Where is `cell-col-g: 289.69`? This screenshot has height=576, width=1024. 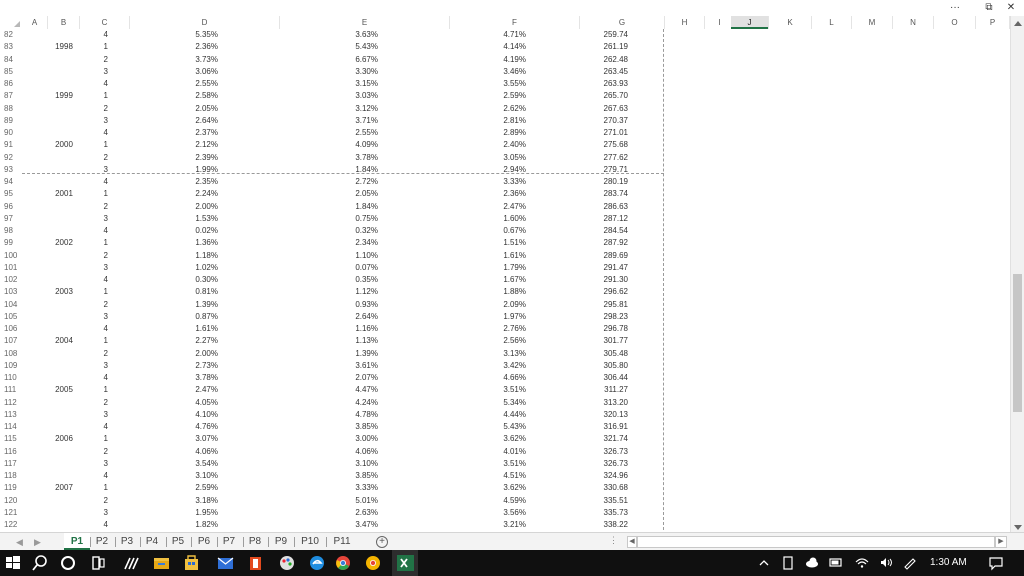 cell-col-g: 289.69 is located at coordinates (610, 256).